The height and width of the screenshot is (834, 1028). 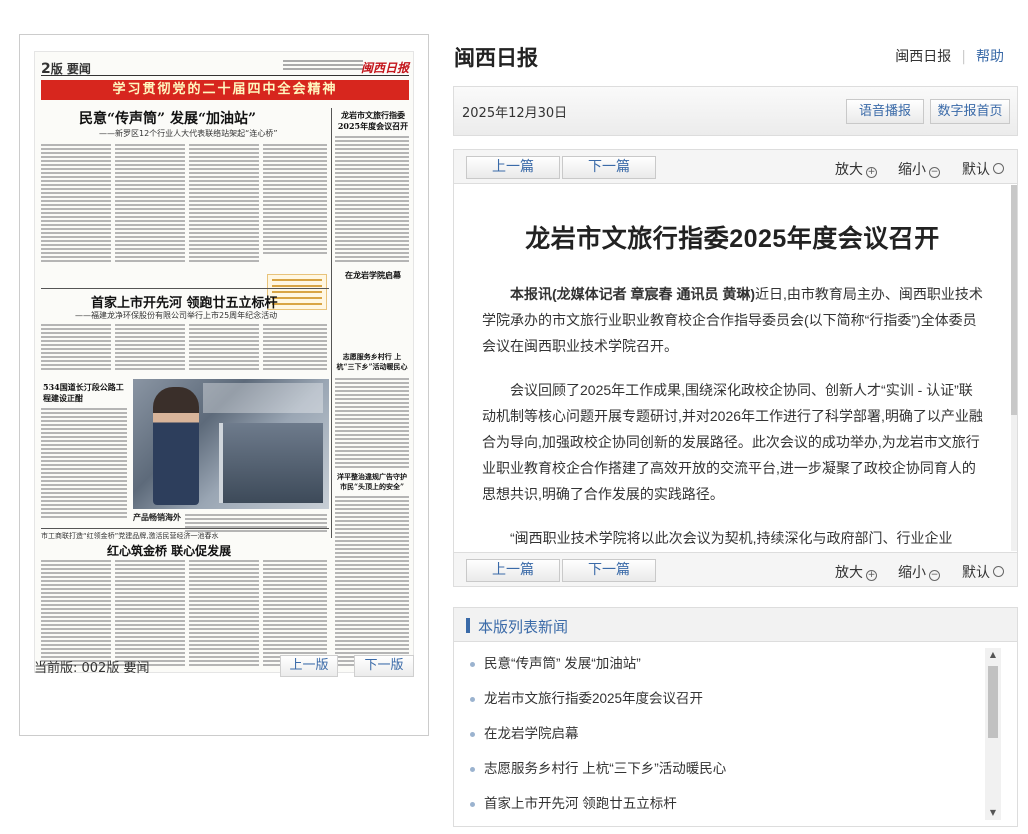 I want to click on voice-broadcast-button: 语音播报, so click(x=885, y=111).